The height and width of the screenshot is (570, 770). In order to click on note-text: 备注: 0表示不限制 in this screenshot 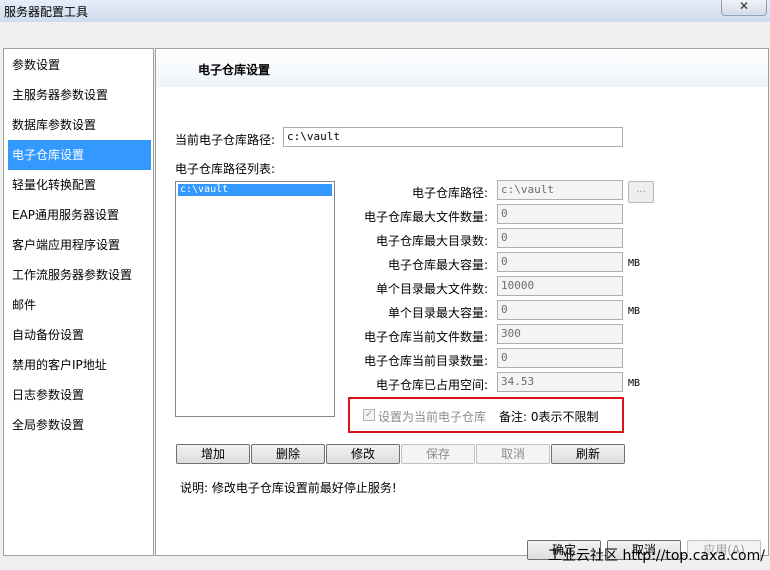, I will do `click(549, 417)`.